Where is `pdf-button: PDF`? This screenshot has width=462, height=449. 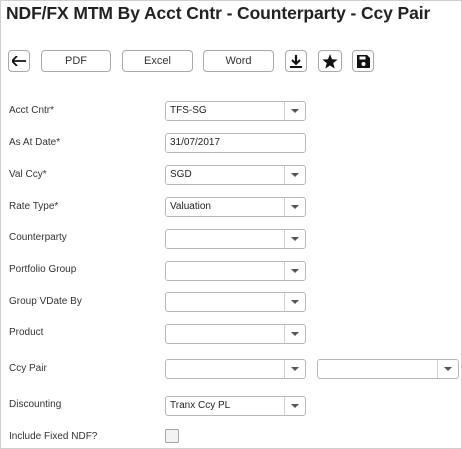 pdf-button: PDF is located at coordinates (76, 61).